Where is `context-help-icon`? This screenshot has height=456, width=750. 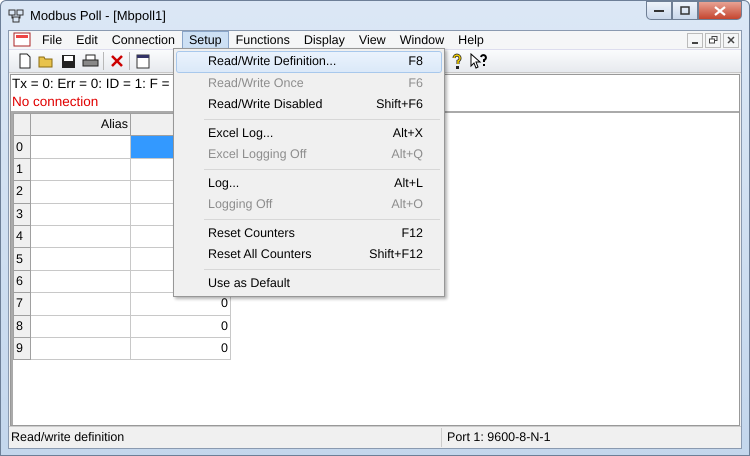 context-help-icon is located at coordinates (478, 61).